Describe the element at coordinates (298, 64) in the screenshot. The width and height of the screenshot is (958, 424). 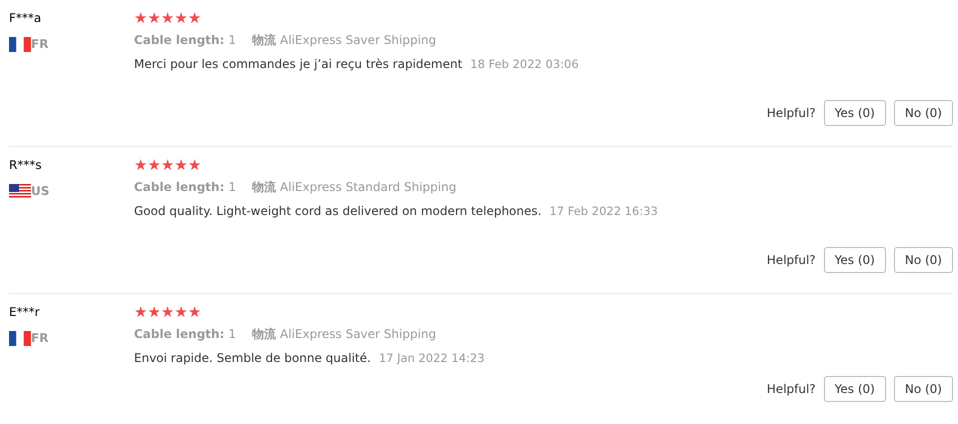
I see `review-text: Merci pour les commandes je j’ai reçu très rapidement` at that location.